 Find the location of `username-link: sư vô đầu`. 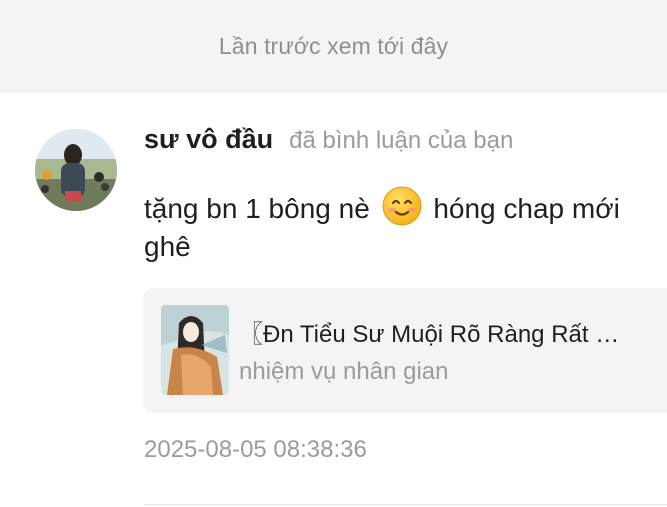

username-link: sư vô đầu is located at coordinates (208, 139).